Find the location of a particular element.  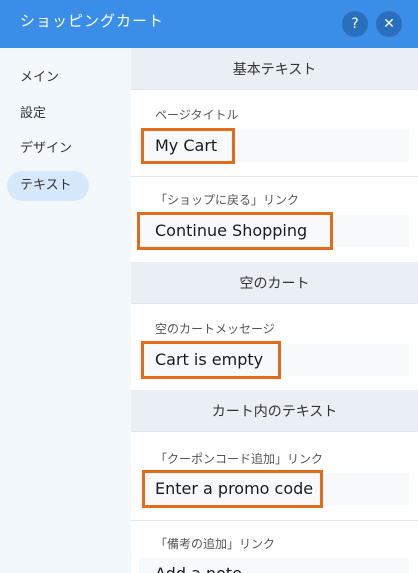

field-label-promo-code-link: 「クーポンコード追加」リンク is located at coordinates (239, 459).